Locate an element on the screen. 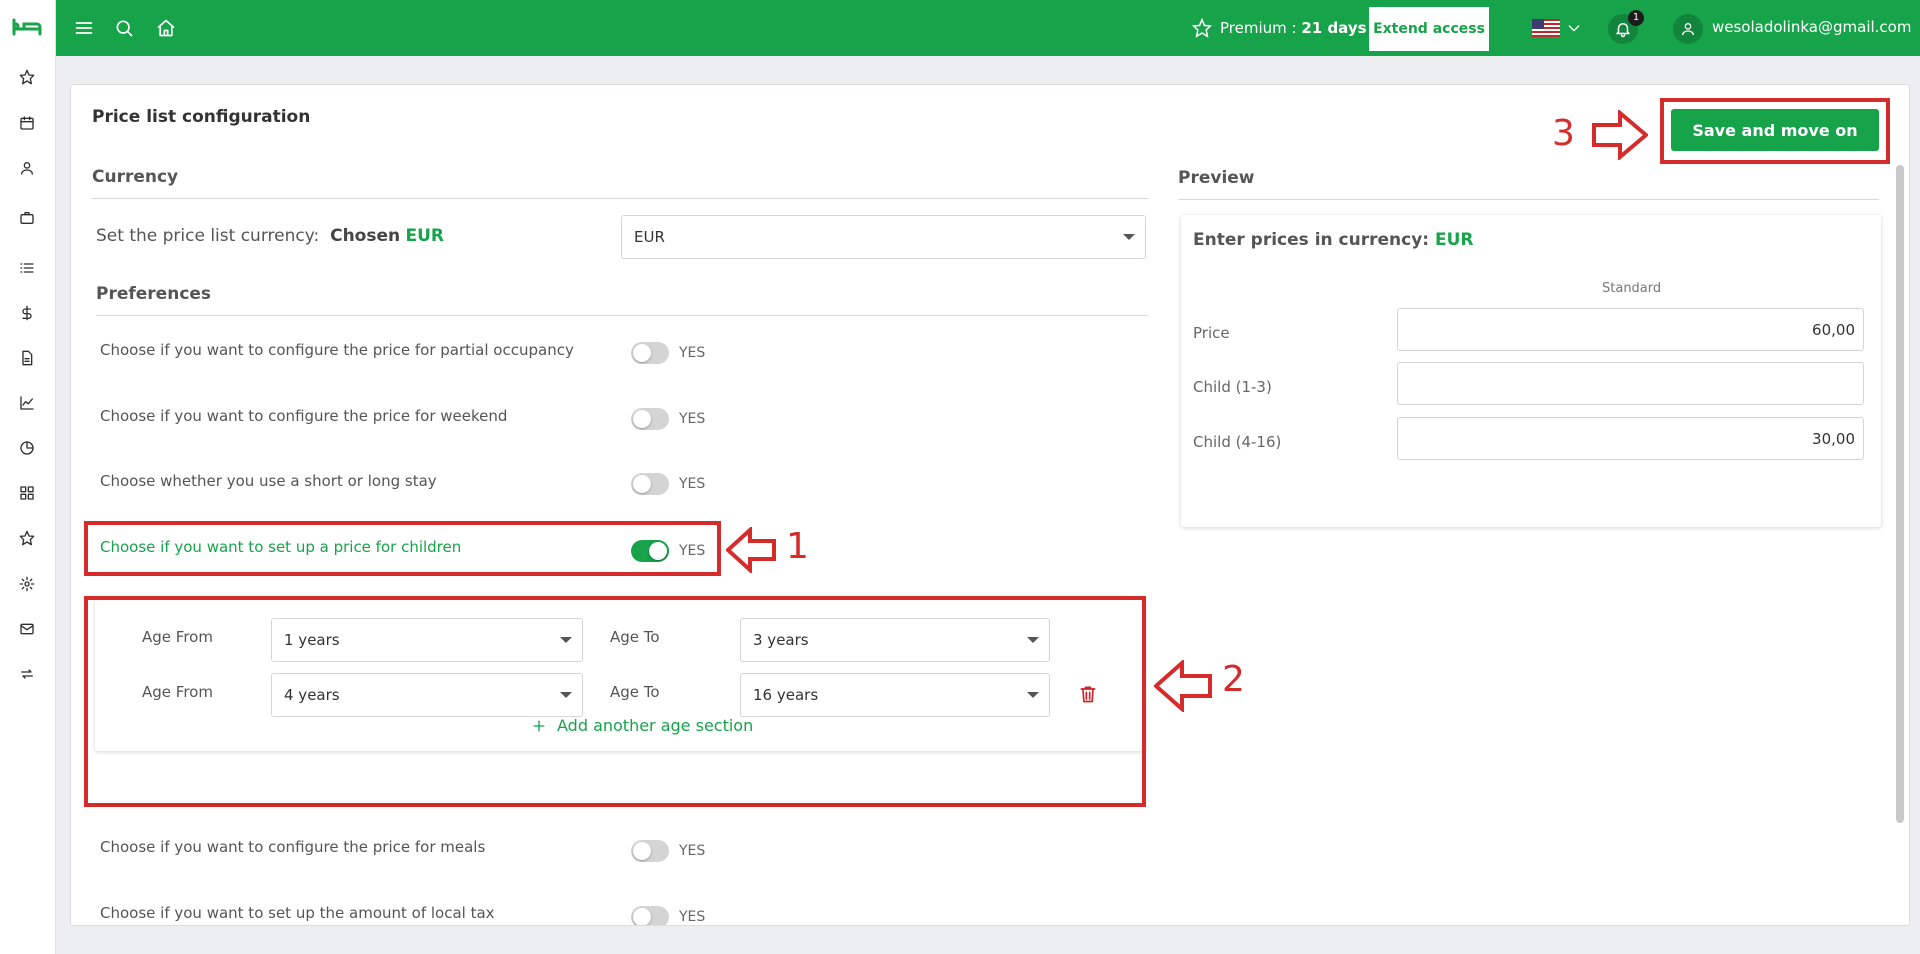  child-1-3-input is located at coordinates (1630, 383).